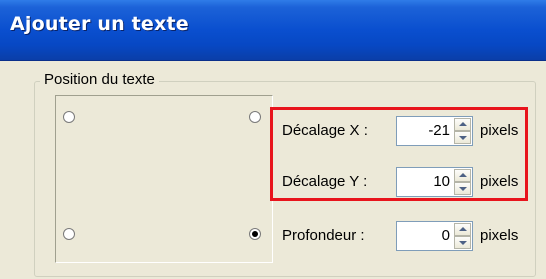  Describe the element at coordinates (69, 234) in the screenshot. I see `radio-bottom-left` at that location.